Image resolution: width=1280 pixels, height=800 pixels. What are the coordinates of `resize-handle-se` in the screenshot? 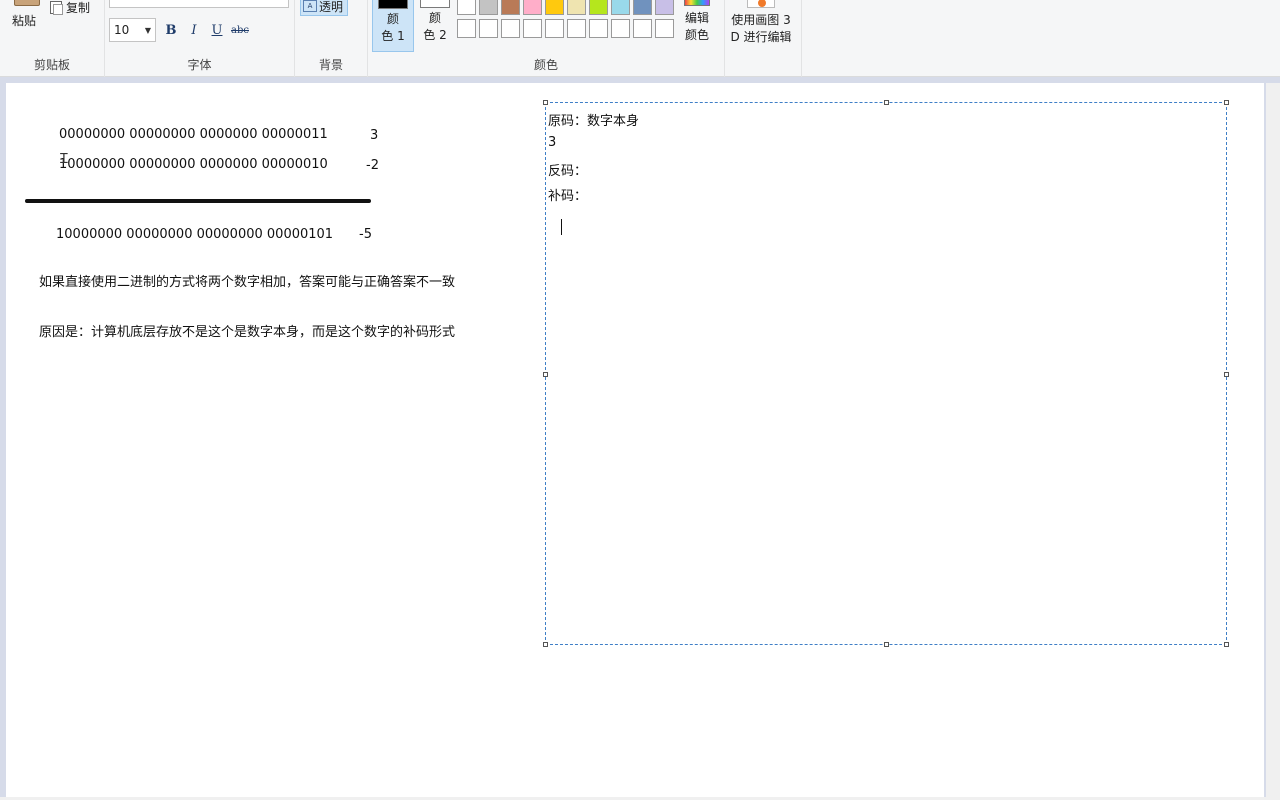 It's located at (1226, 644).